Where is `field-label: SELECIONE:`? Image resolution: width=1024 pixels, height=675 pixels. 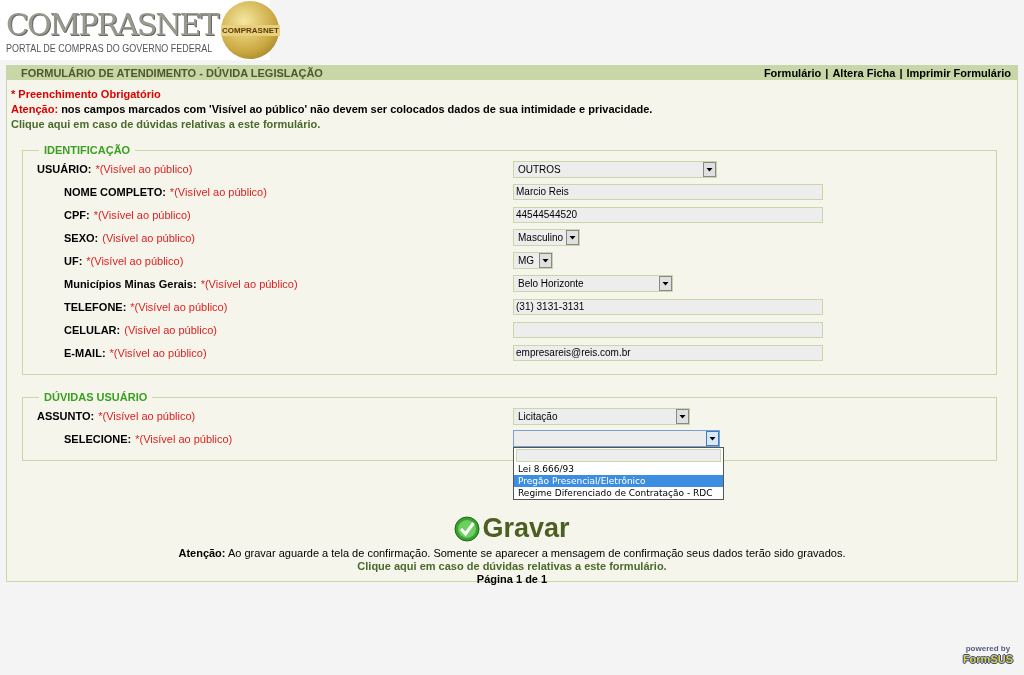 field-label: SELECIONE: is located at coordinates (98, 438).